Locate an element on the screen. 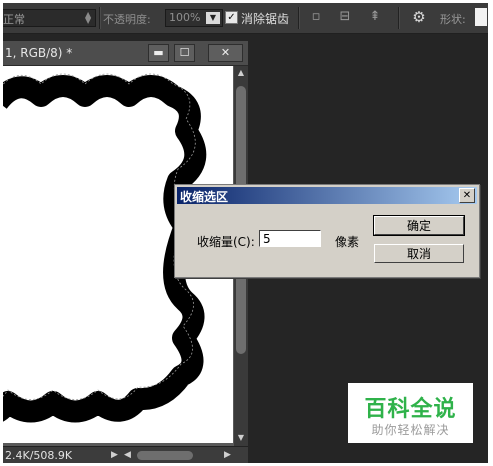  align-icon: ⊟ is located at coordinates (345, 17).